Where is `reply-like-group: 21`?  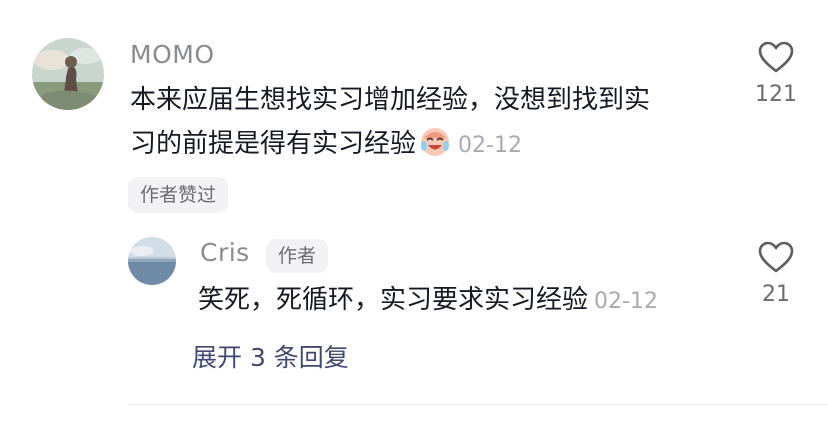 reply-like-group: 21 is located at coordinates (776, 273).